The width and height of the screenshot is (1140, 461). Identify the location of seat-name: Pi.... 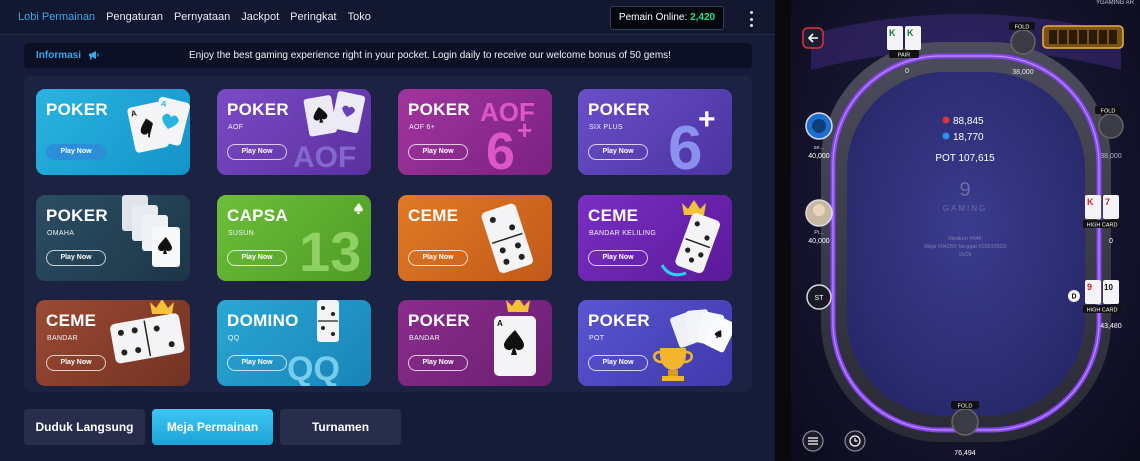
(819, 233).